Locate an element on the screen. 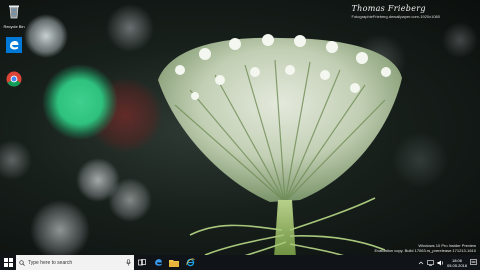  task-view-button is located at coordinates (142, 262).